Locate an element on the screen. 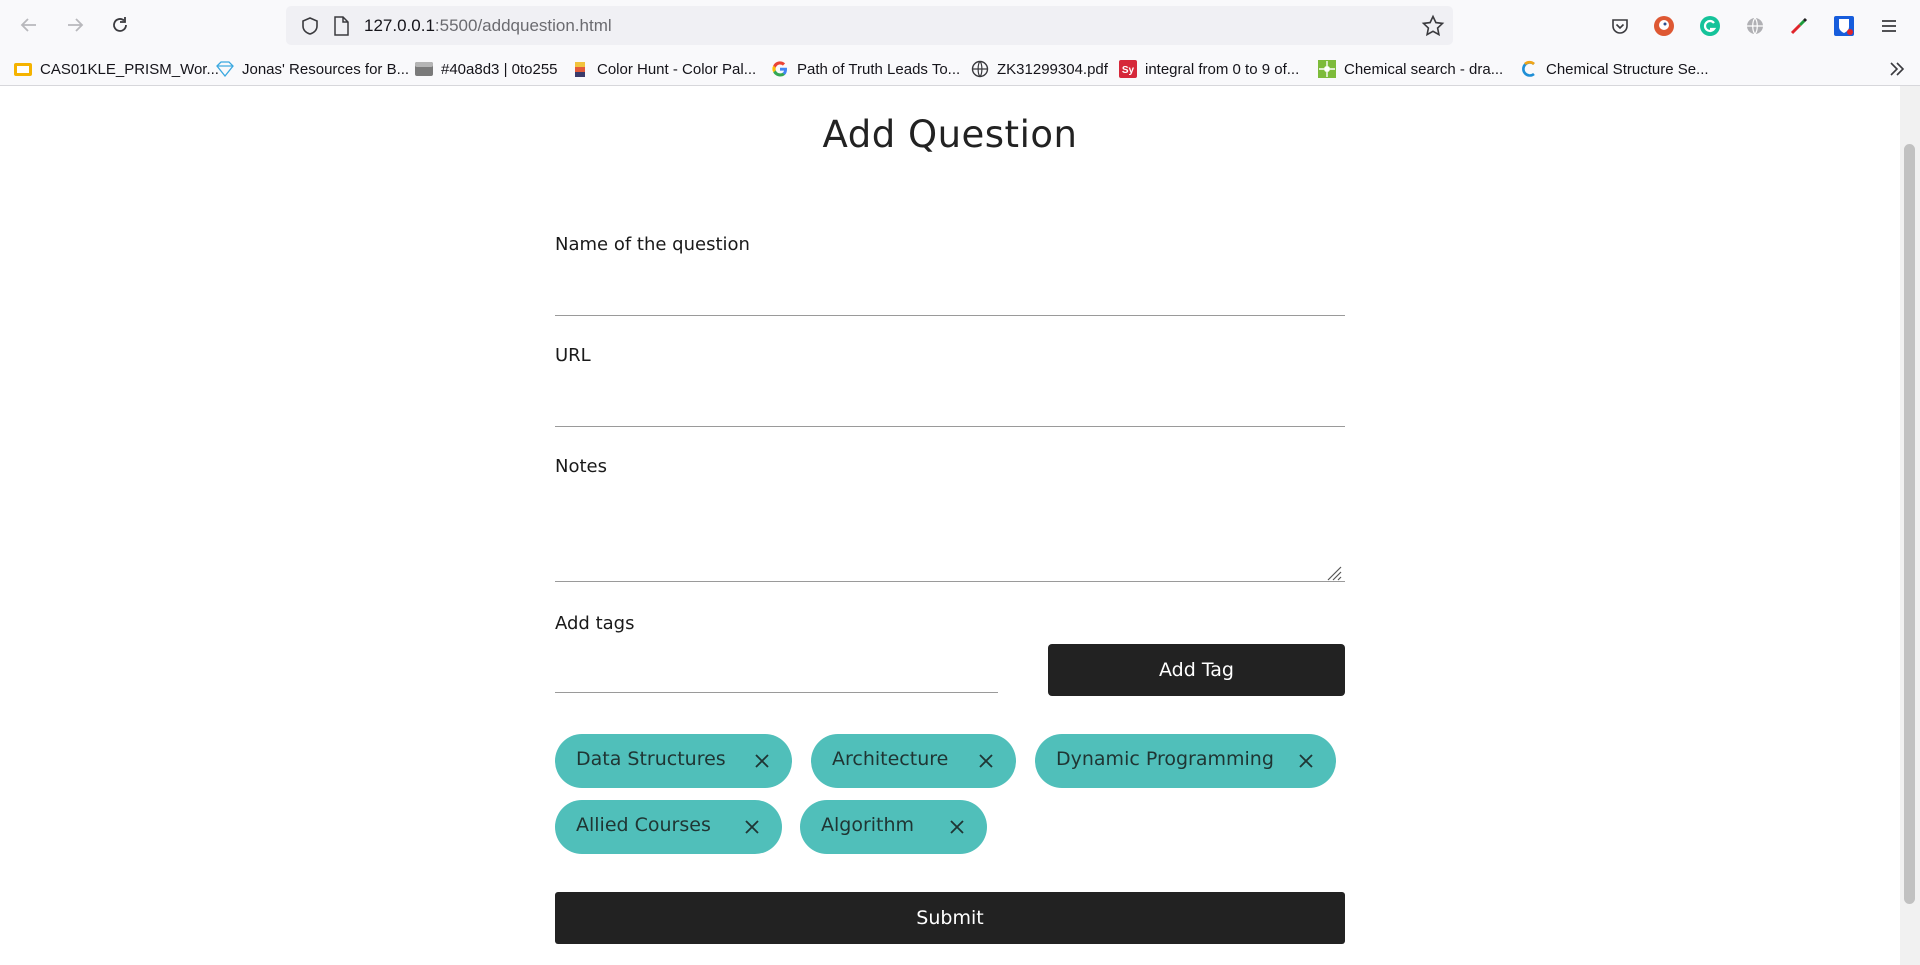 The width and height of the screenshot is (1920, 965). forward-arrow-icon is located at coordinates (76, 25).